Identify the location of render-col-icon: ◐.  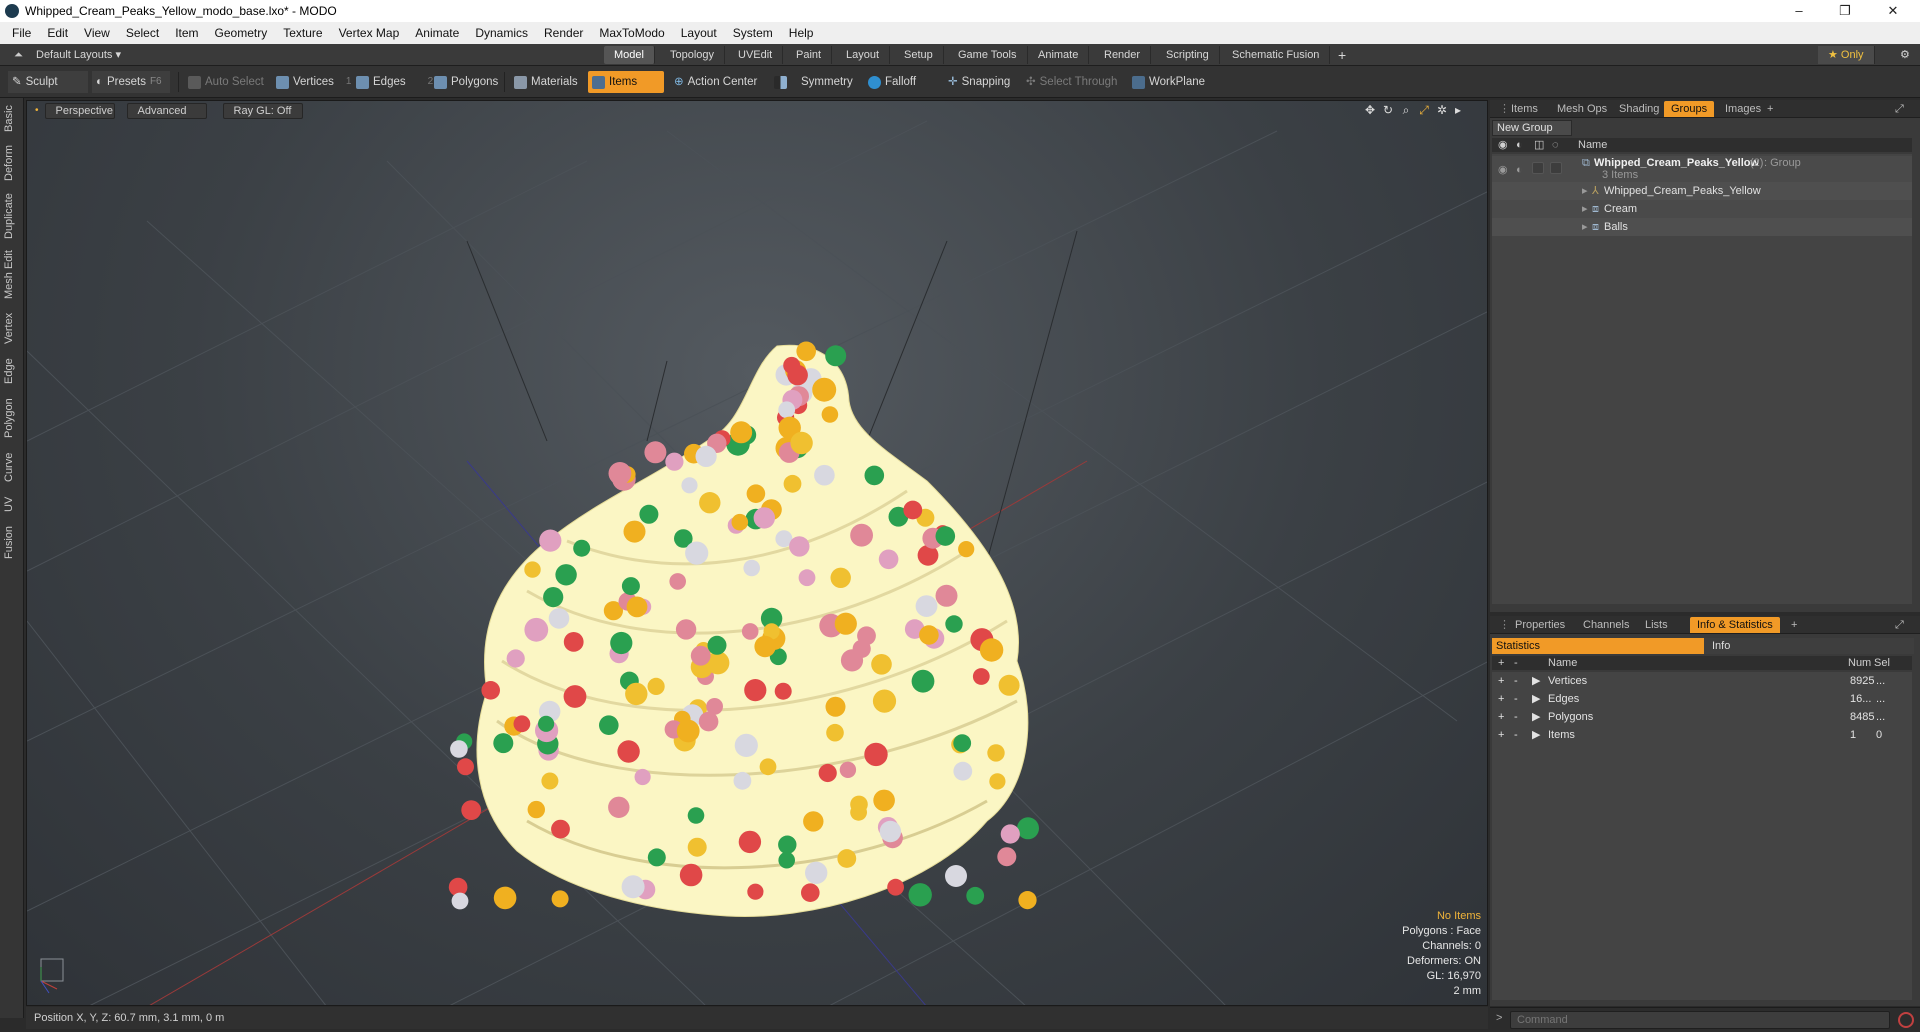
(1519, 145).